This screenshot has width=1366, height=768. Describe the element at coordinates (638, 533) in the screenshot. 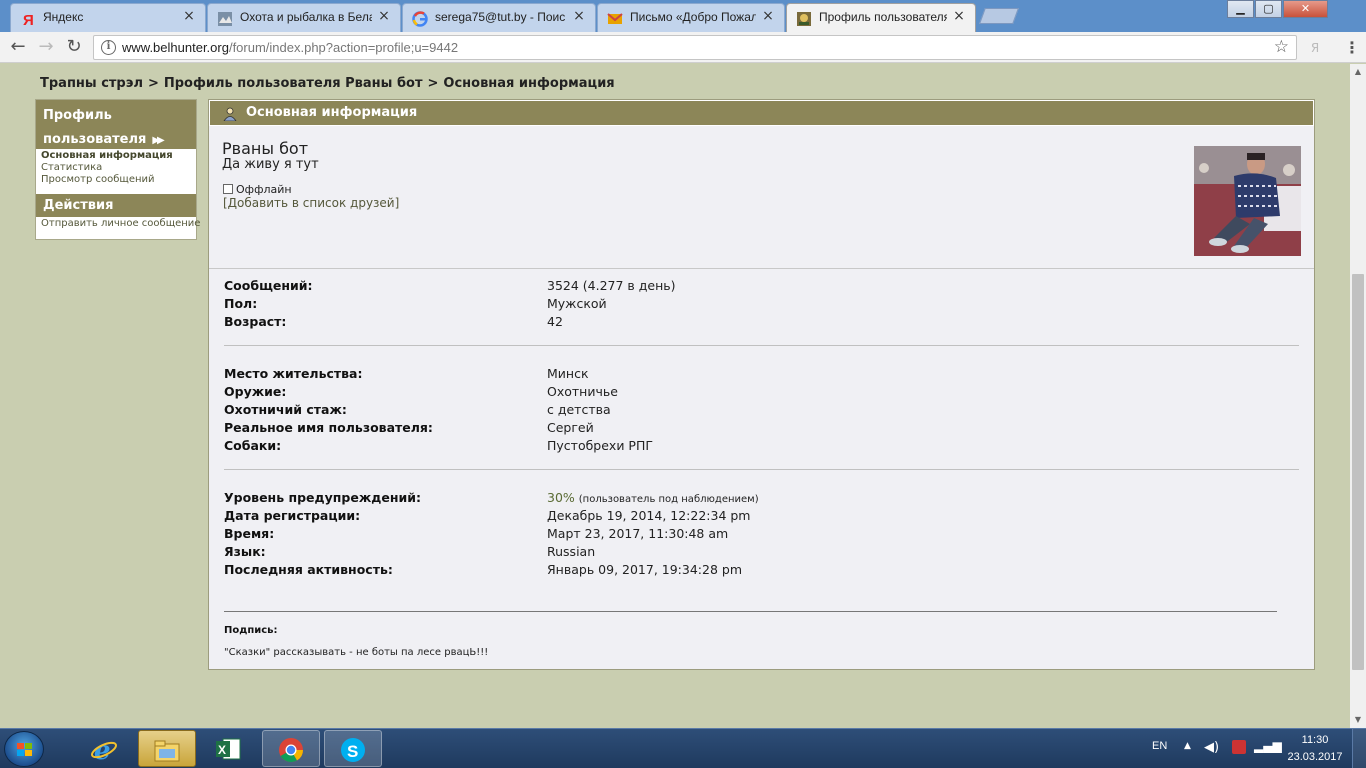

I see `stat-value: Март 23, 2017, 11:30:48 am` at that location.